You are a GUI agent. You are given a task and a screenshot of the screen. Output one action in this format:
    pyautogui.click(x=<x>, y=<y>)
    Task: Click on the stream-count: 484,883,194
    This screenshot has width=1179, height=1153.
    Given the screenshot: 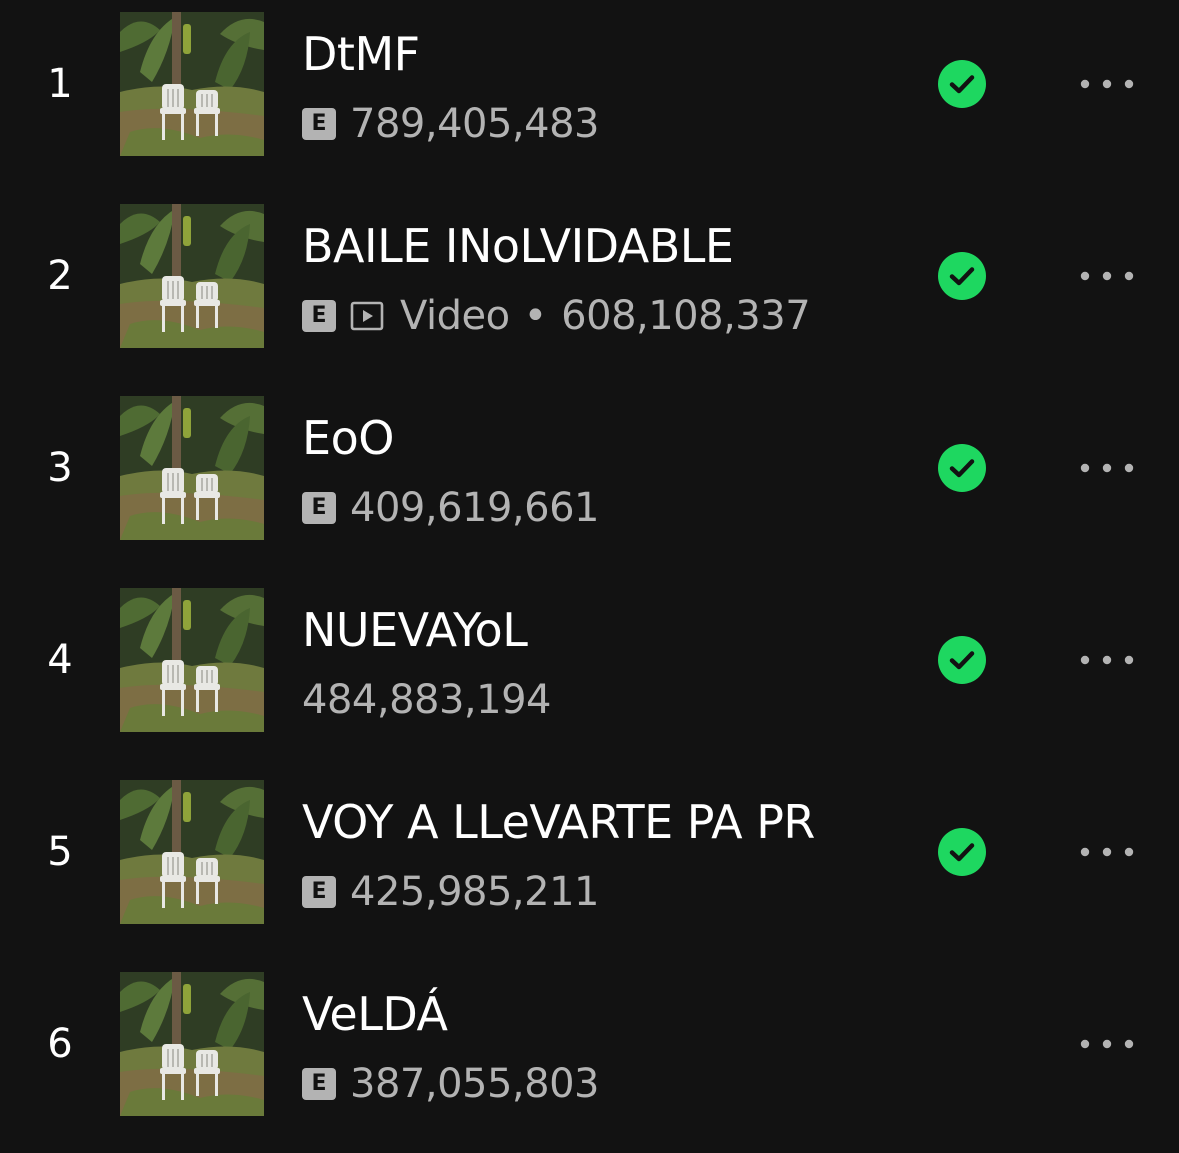 What is the action you would take?
    pyautogui.click(x=426, y=700)
    